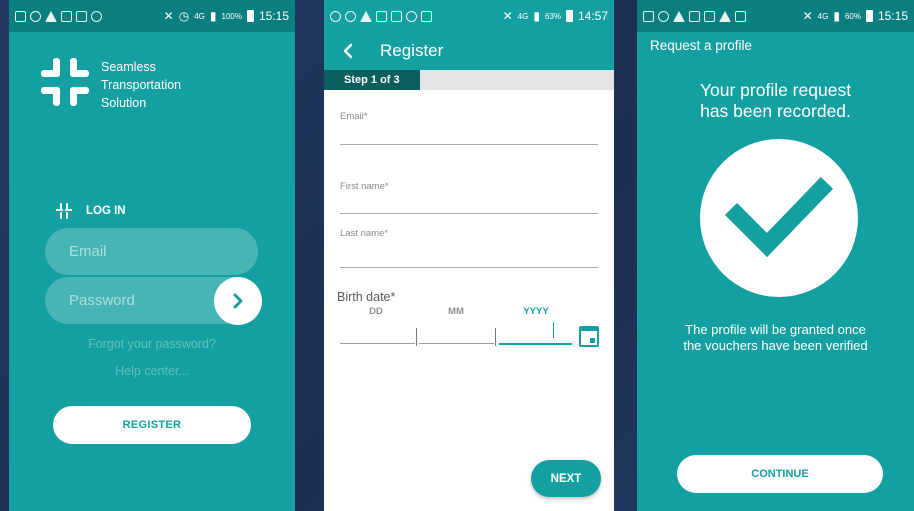  Describe the element at coordinates (775, 329) in the screenshot. I see `note-line: The profile will be granted once` at that location.